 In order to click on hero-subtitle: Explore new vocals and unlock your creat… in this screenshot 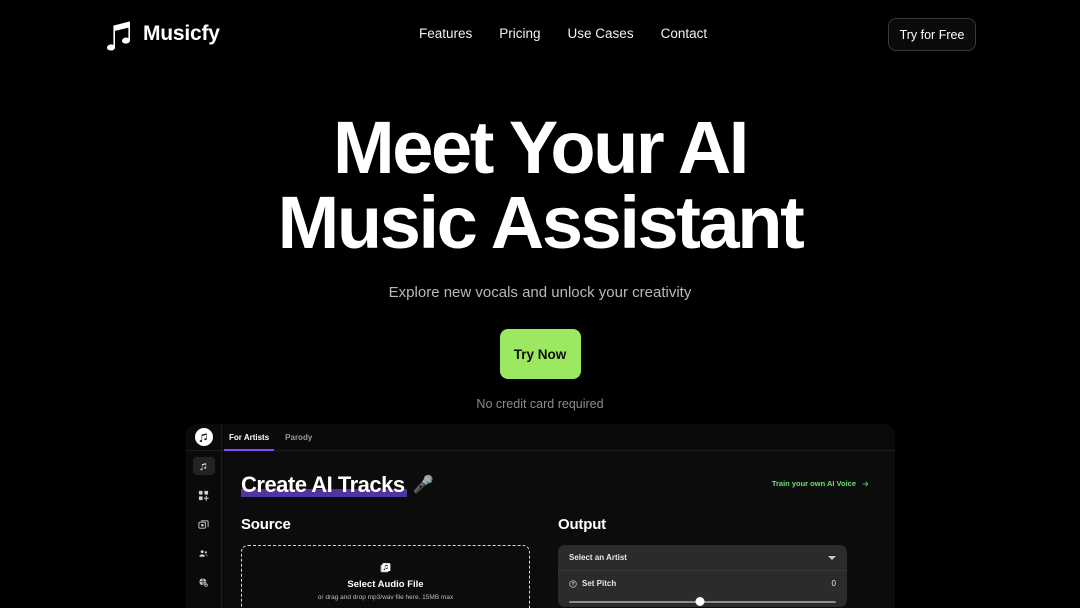, I will do `click(540, 292)`.